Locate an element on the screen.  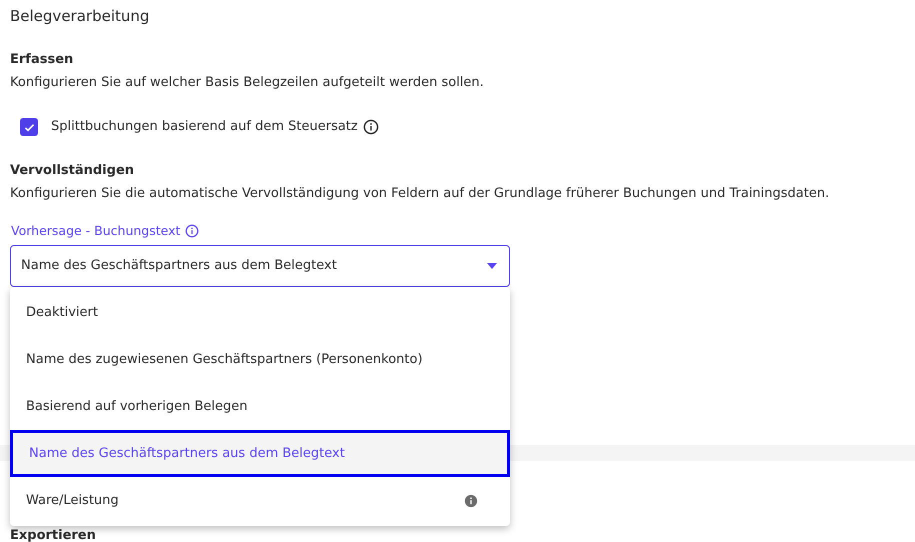
section-heading: Erfassen is located at coordinates (42, 60).